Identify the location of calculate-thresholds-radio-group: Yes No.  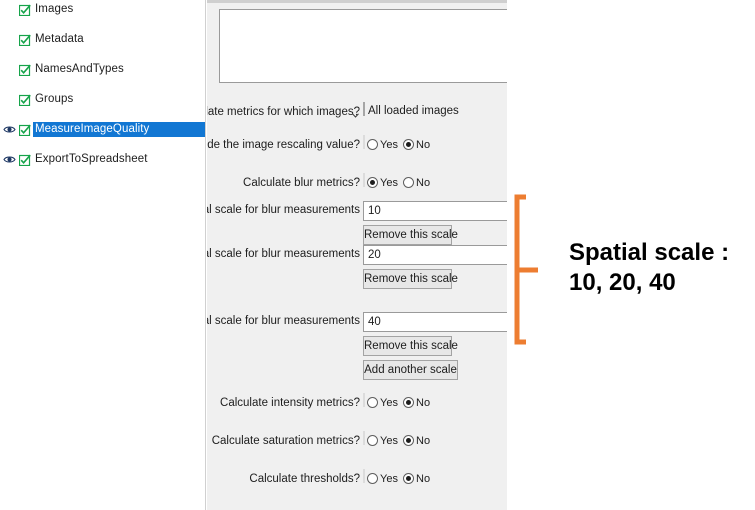
(396, 477).